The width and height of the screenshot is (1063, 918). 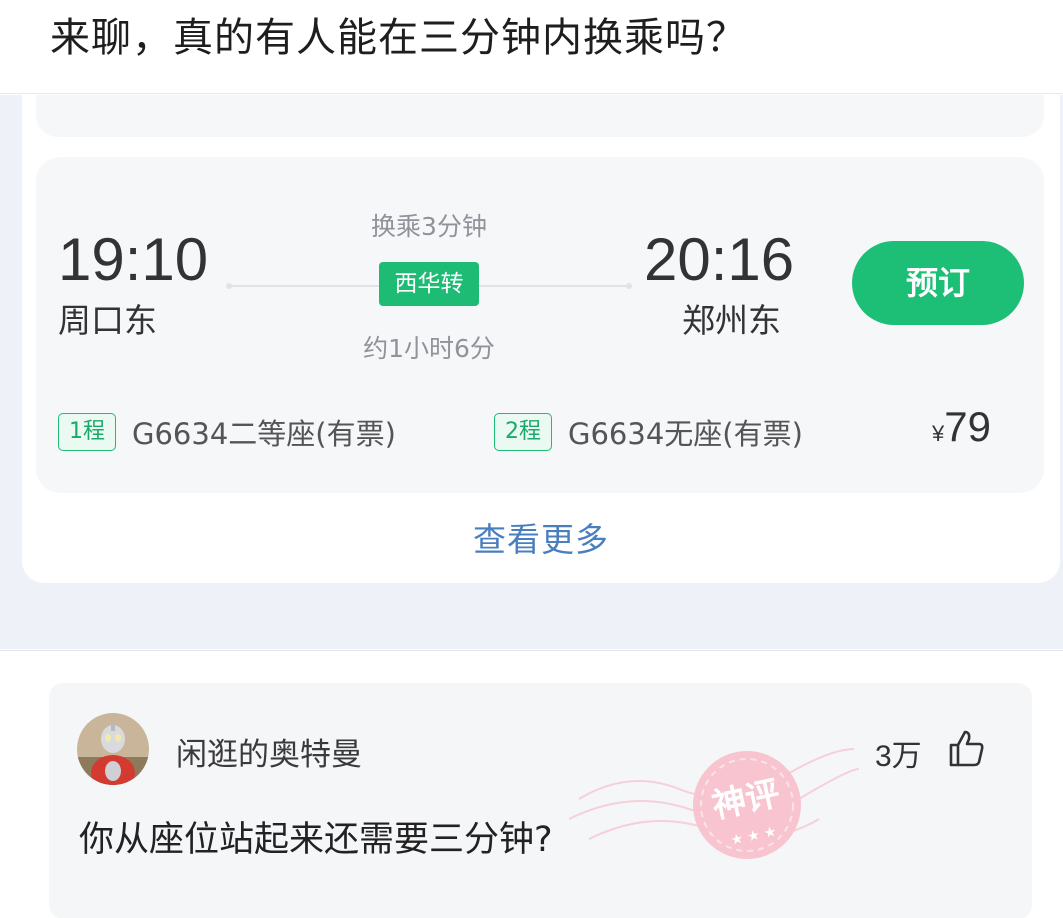 I want to click on post-header: 来聊，真的有人能在三分钟内换乘吗？, so click(x=531, y=47).